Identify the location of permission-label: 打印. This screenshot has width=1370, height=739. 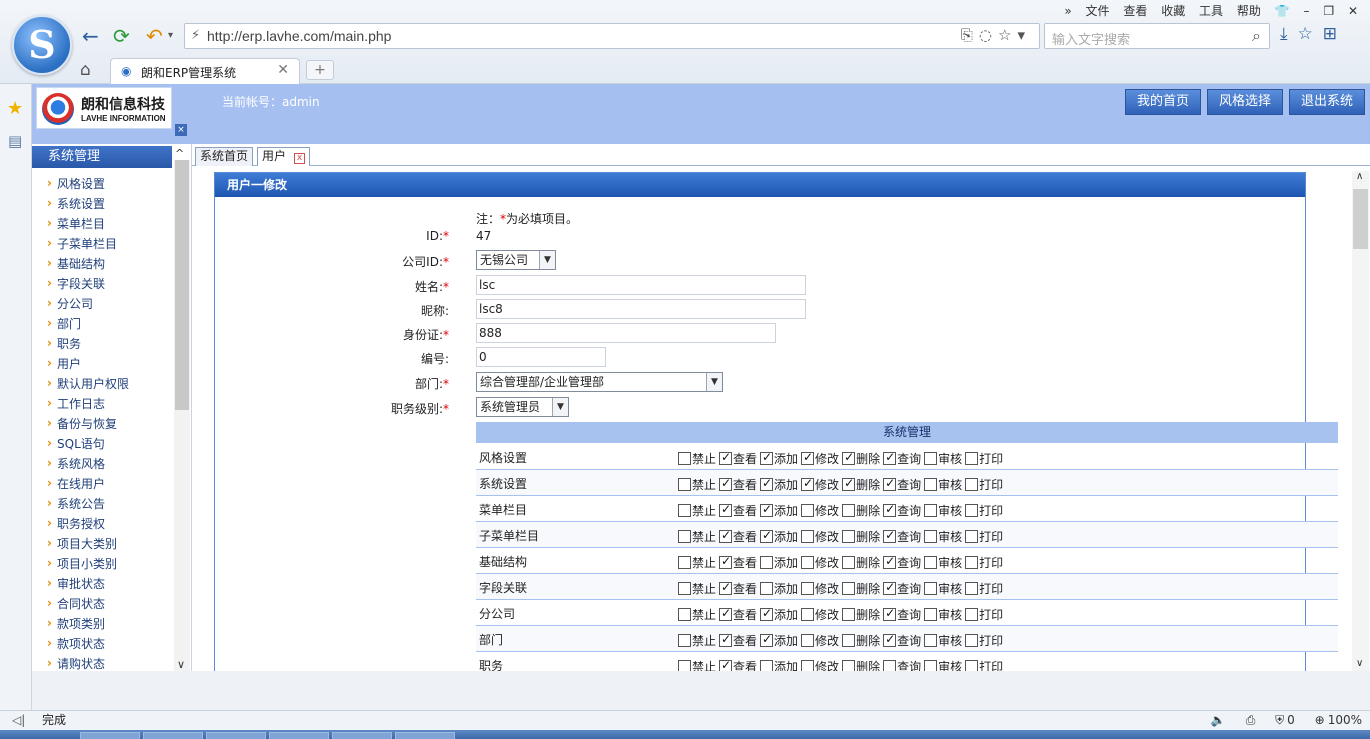
(991, 459).